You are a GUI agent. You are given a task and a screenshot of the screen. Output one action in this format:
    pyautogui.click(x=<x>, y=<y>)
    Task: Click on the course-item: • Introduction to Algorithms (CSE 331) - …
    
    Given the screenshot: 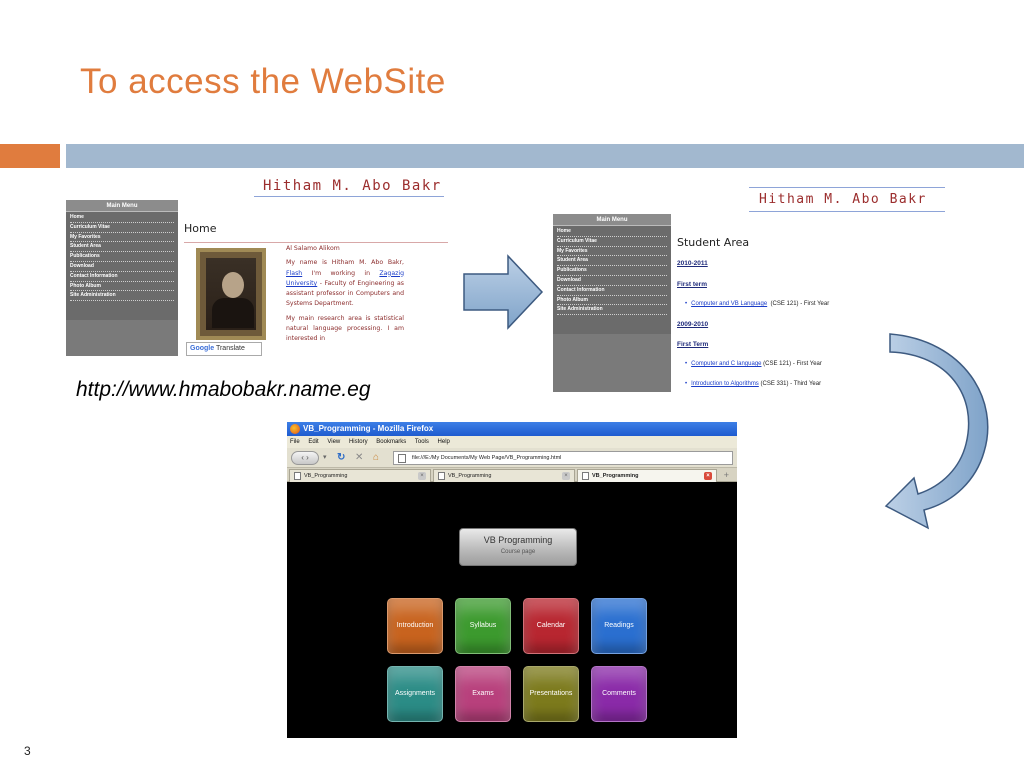 What is the action you would take?
    pyautogui.click(x=753, y=384)
    